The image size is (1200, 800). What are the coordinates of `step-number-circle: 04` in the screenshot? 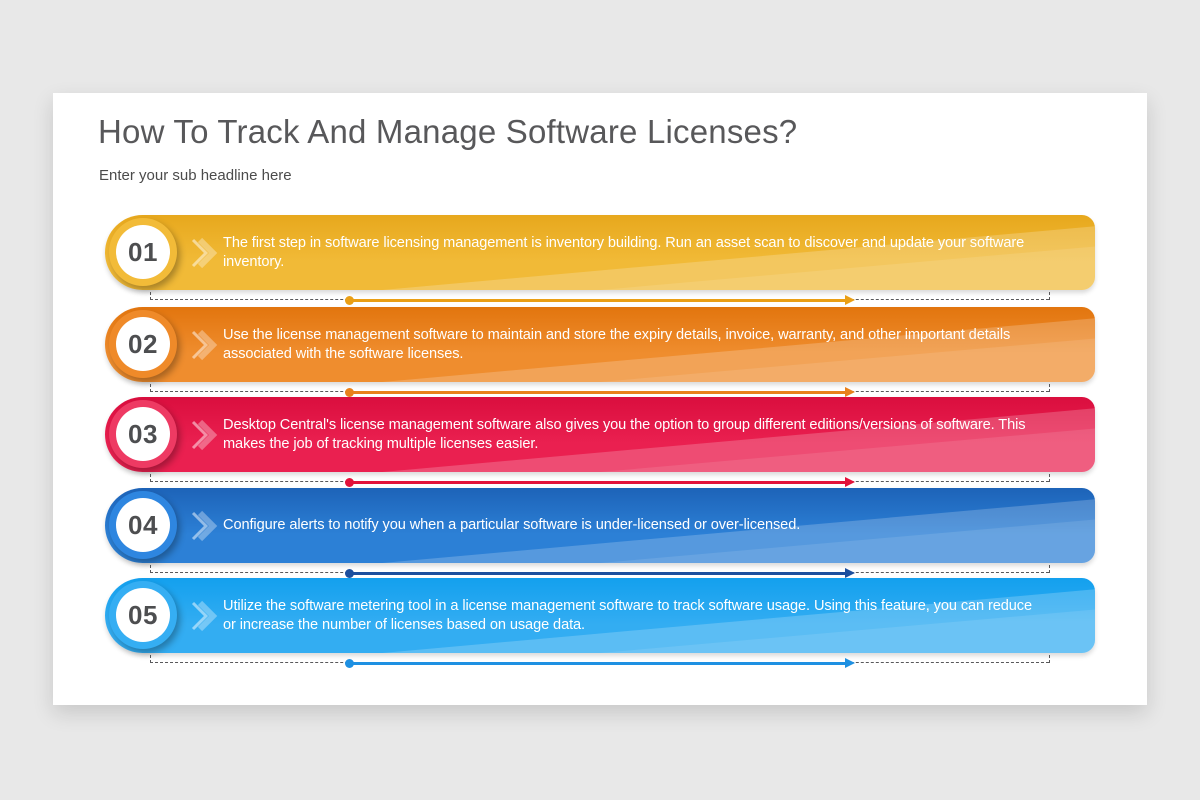 It's located at (143, 525).